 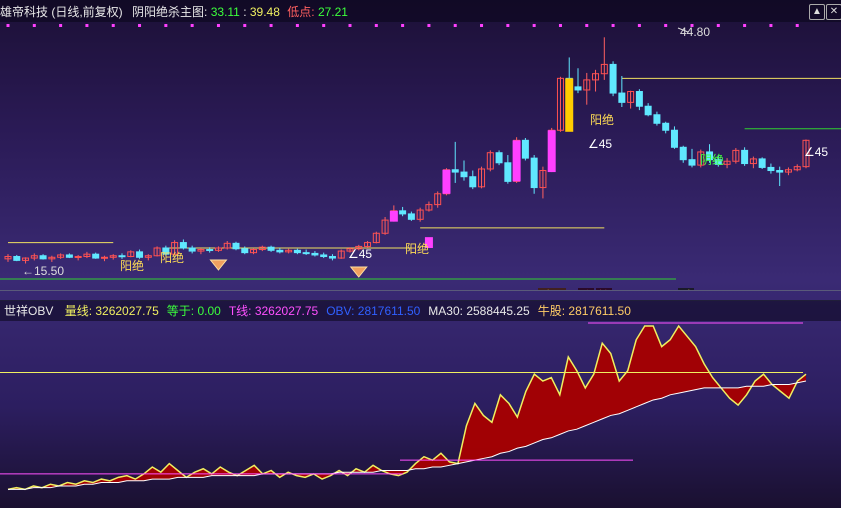 What do you see at coordinates (695, 32) in the screenshot?
I see `high-price-label: 44.80` at bounding box center [695, 32].